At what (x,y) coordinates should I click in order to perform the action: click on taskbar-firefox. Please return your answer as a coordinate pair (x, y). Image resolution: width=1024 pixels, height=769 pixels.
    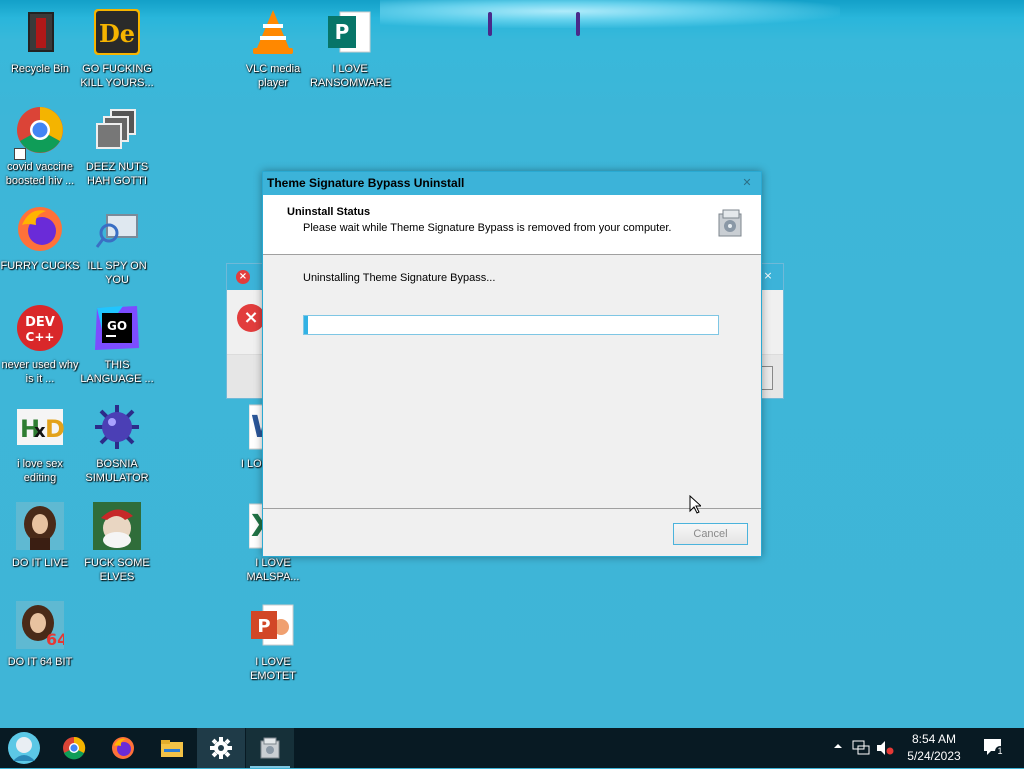
    Looking at the image, I should click on (123, 748).